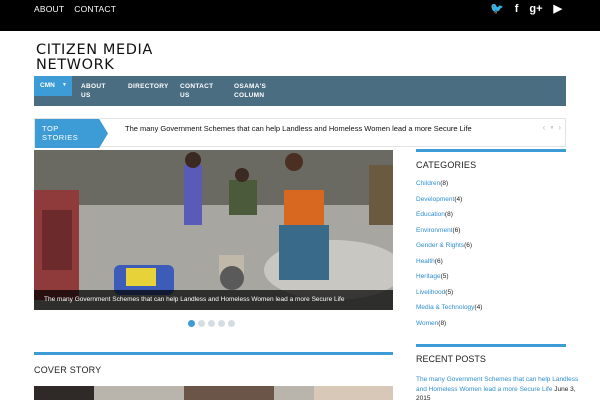 This screenshot has width=600, height=404. I want to click on social-links: 🐦 f g+ ▶, so click(526, 9).